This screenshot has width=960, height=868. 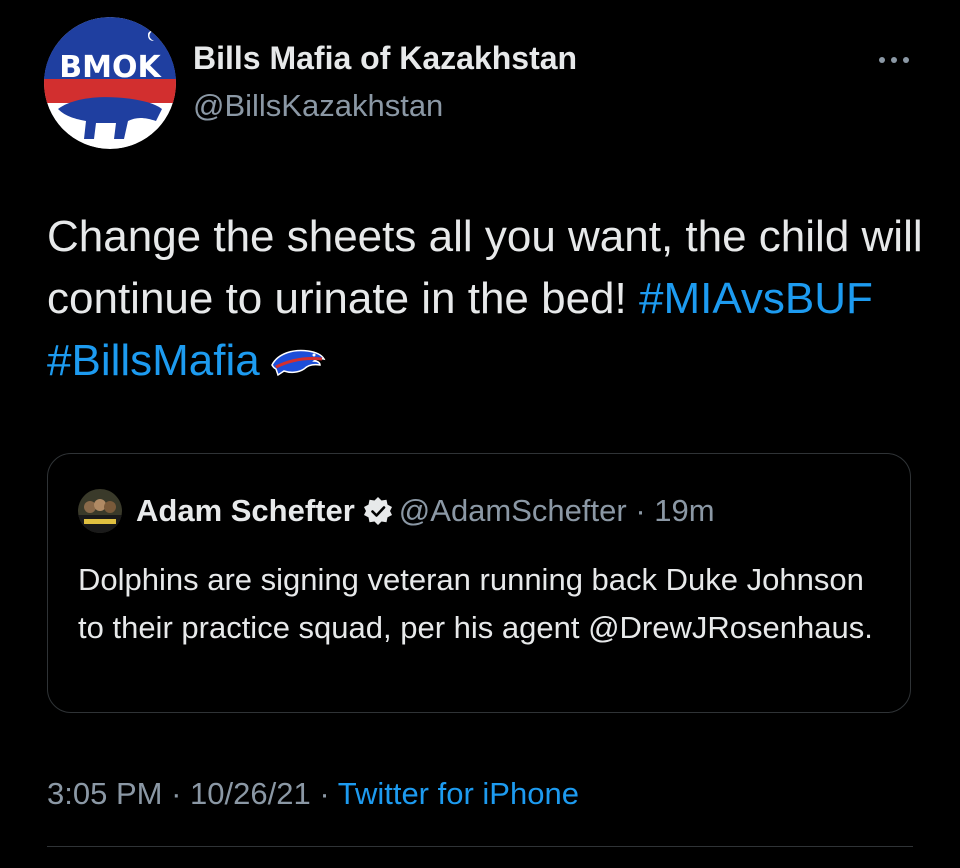 What do you see at coordinates (480, 846) in the screenshot?
I see `divider` at bounding box center [480, 846].